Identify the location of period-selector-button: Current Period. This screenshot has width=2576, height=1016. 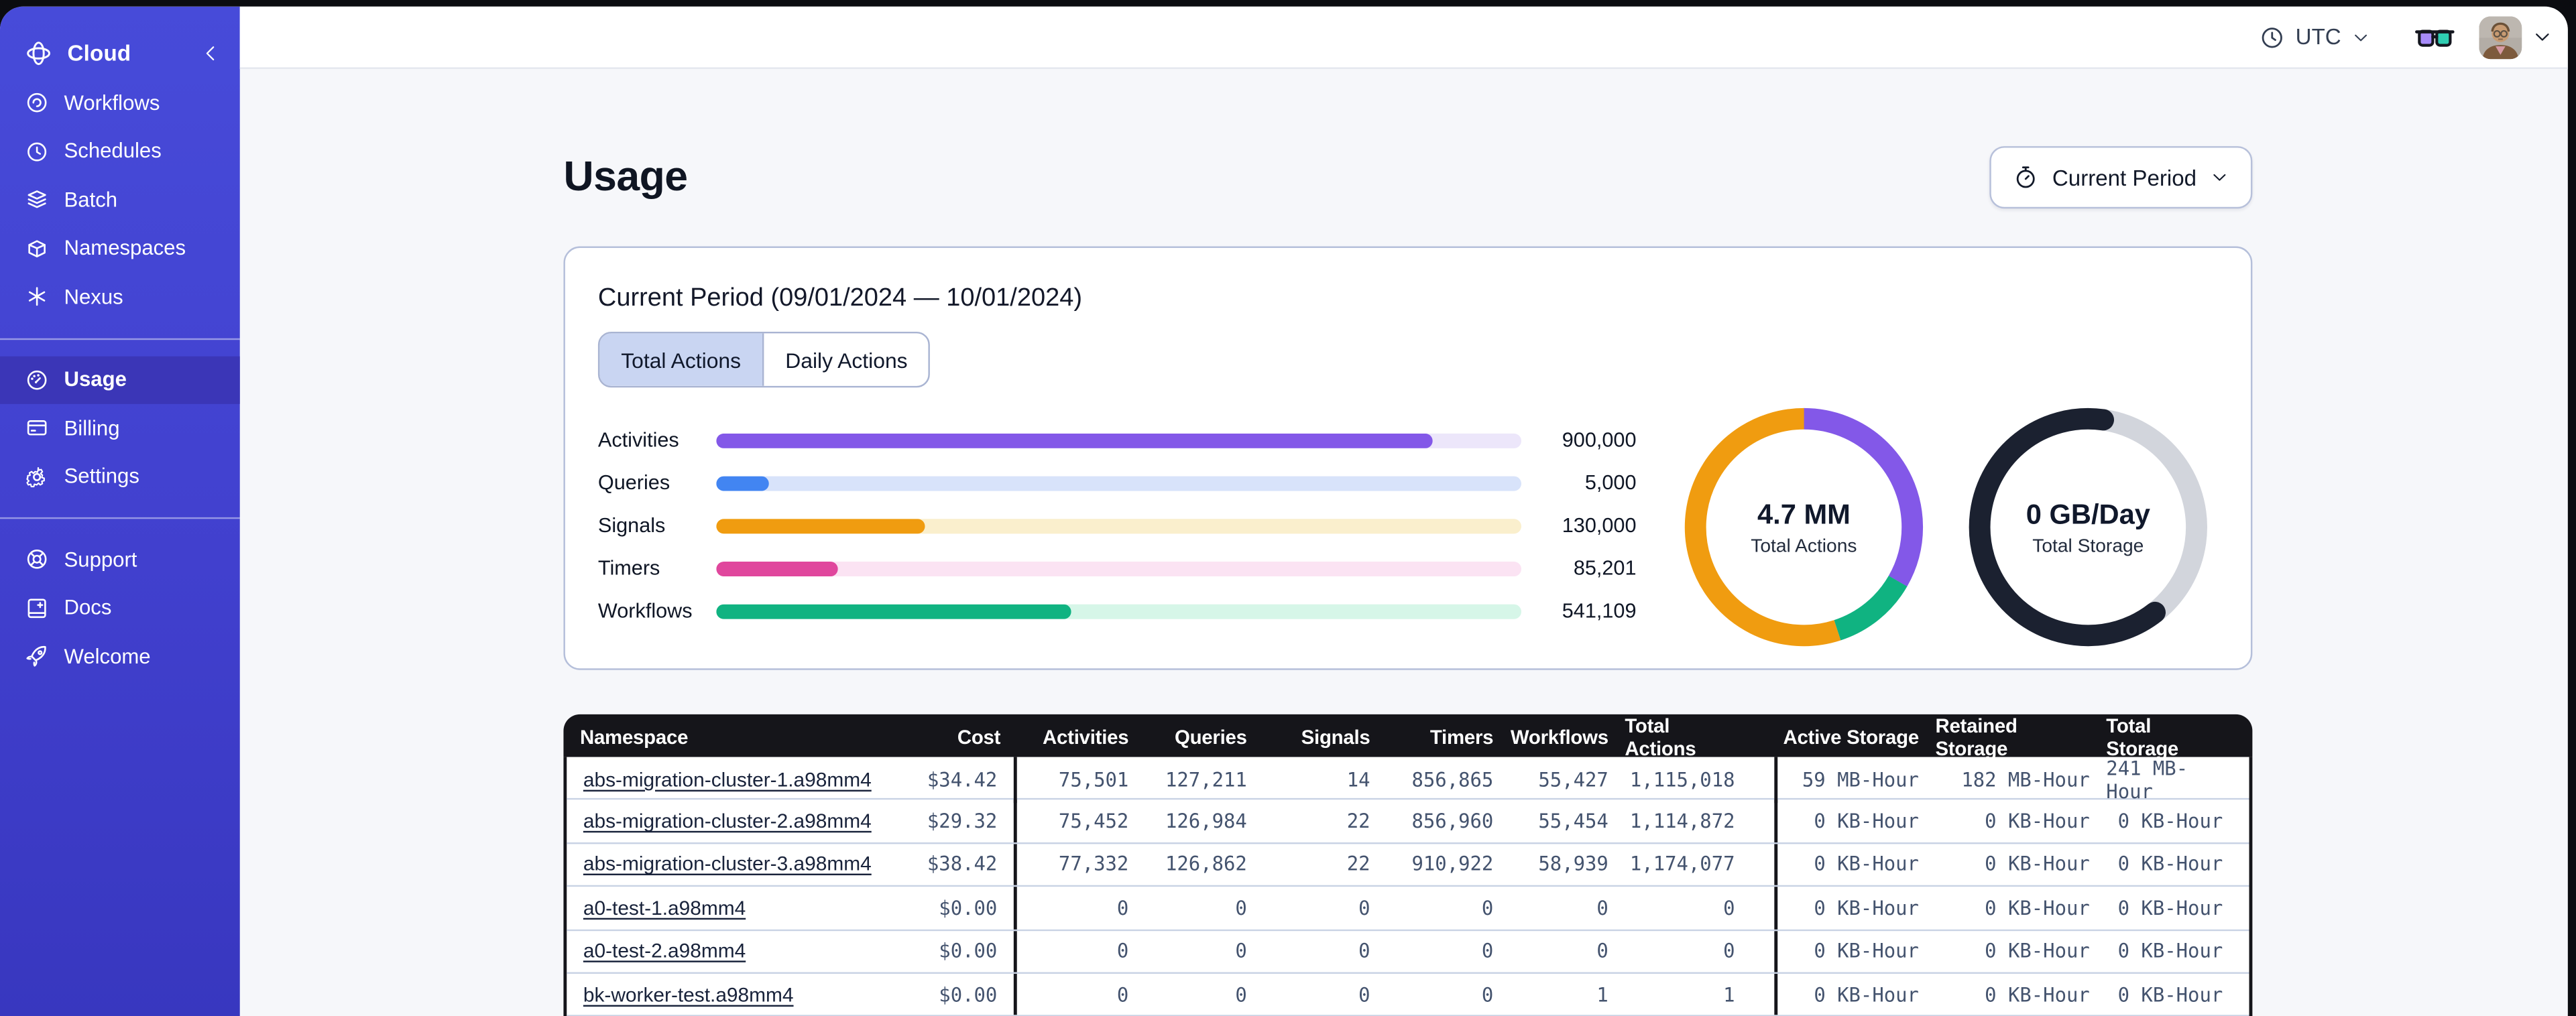
(2121, 177).